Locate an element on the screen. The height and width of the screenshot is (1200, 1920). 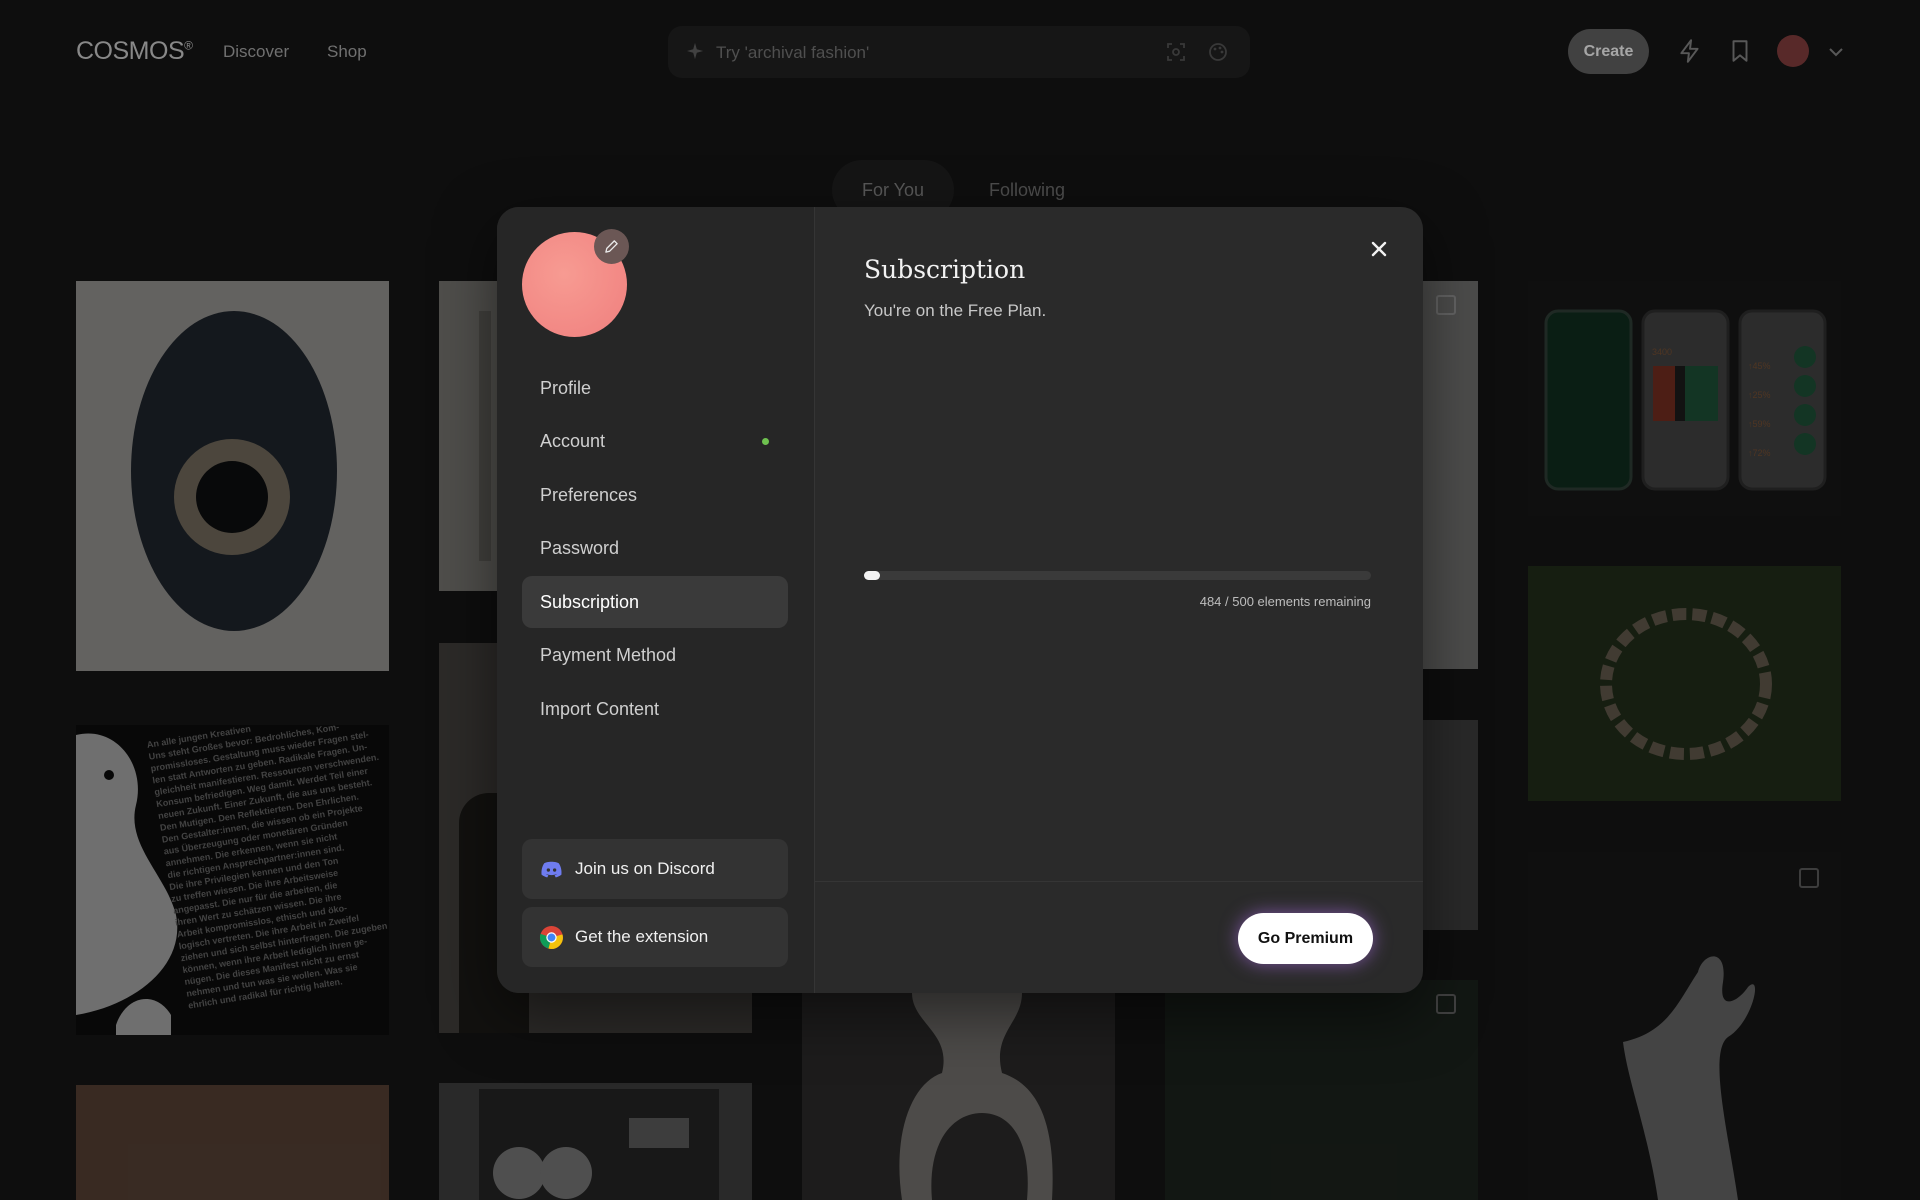
menu-item-label: Import Content is located at coordinates (600, 709).